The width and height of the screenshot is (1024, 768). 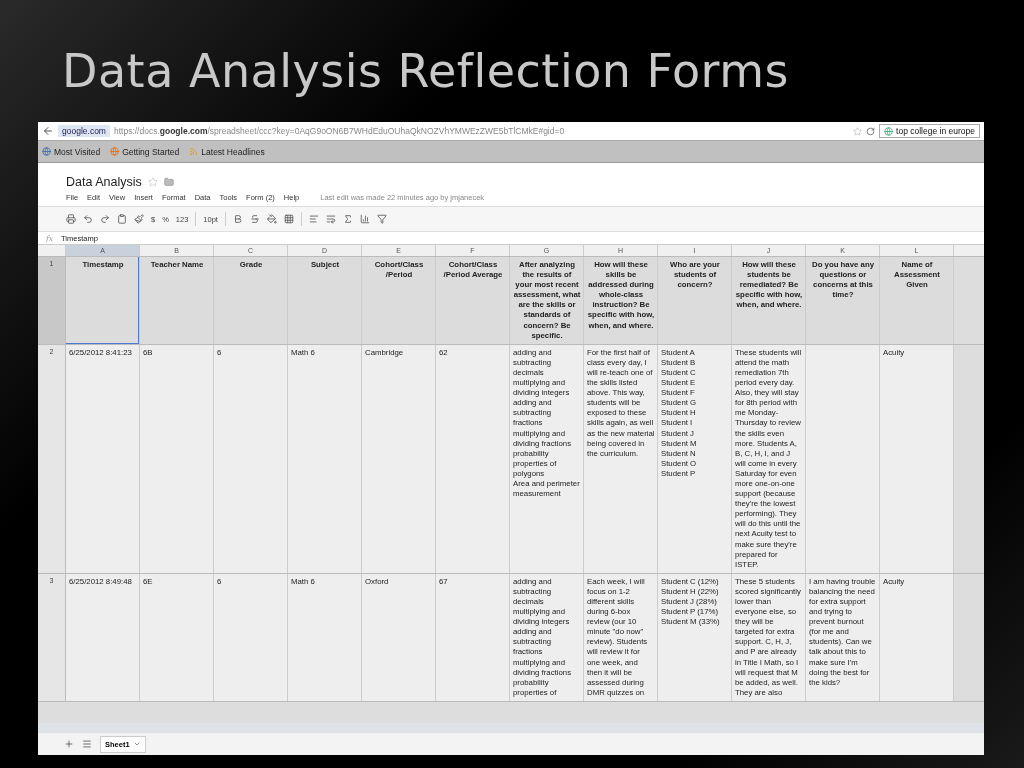 I want to click on bookmark-star-icon, so click(x=858, y=131).